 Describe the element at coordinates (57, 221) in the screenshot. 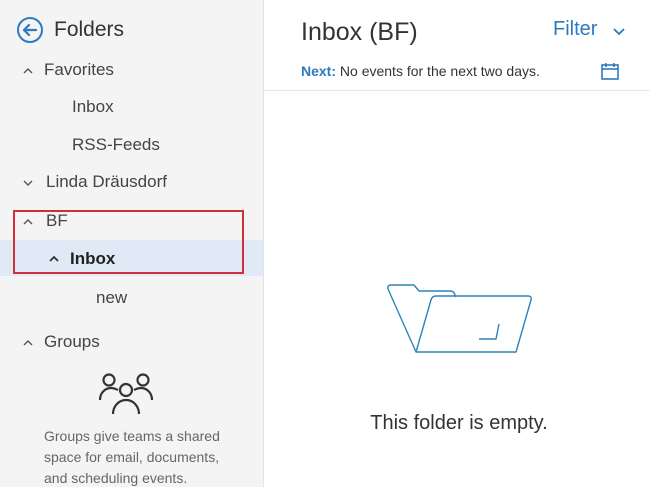

I see `tree-node-bf: BF` at that location.